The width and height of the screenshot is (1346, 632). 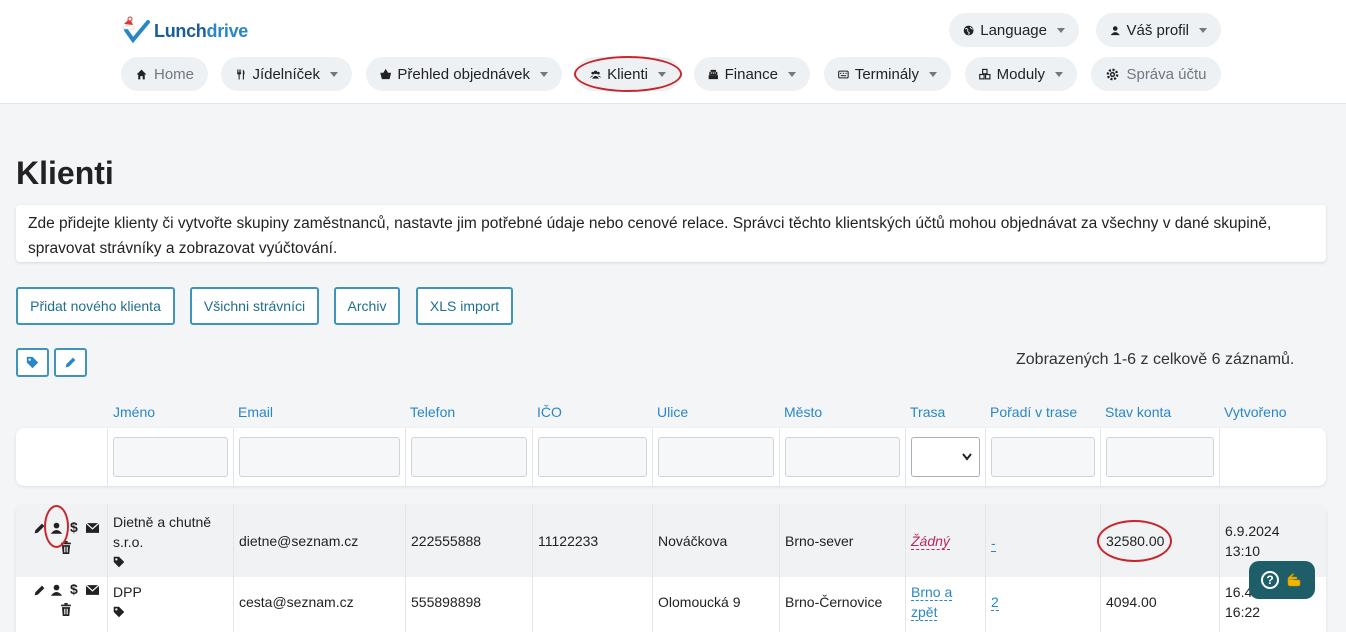 I want to click on nav-finance: Finance, so click(x=752, y=74).